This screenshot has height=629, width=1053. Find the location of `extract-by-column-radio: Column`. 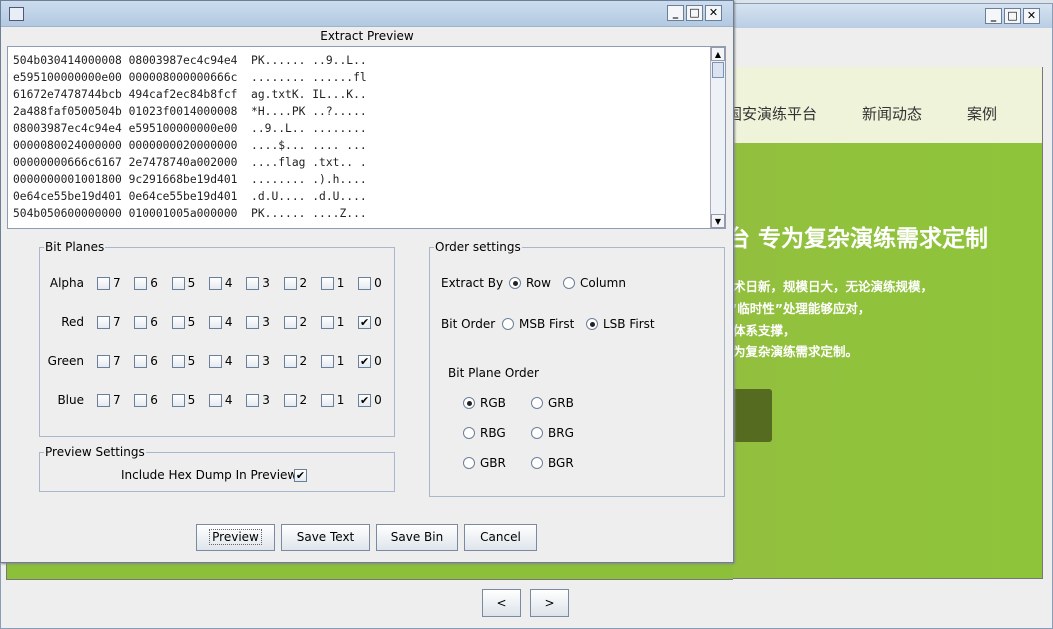

extract-by-column-radio: Column is located at coordinates (594, 283).